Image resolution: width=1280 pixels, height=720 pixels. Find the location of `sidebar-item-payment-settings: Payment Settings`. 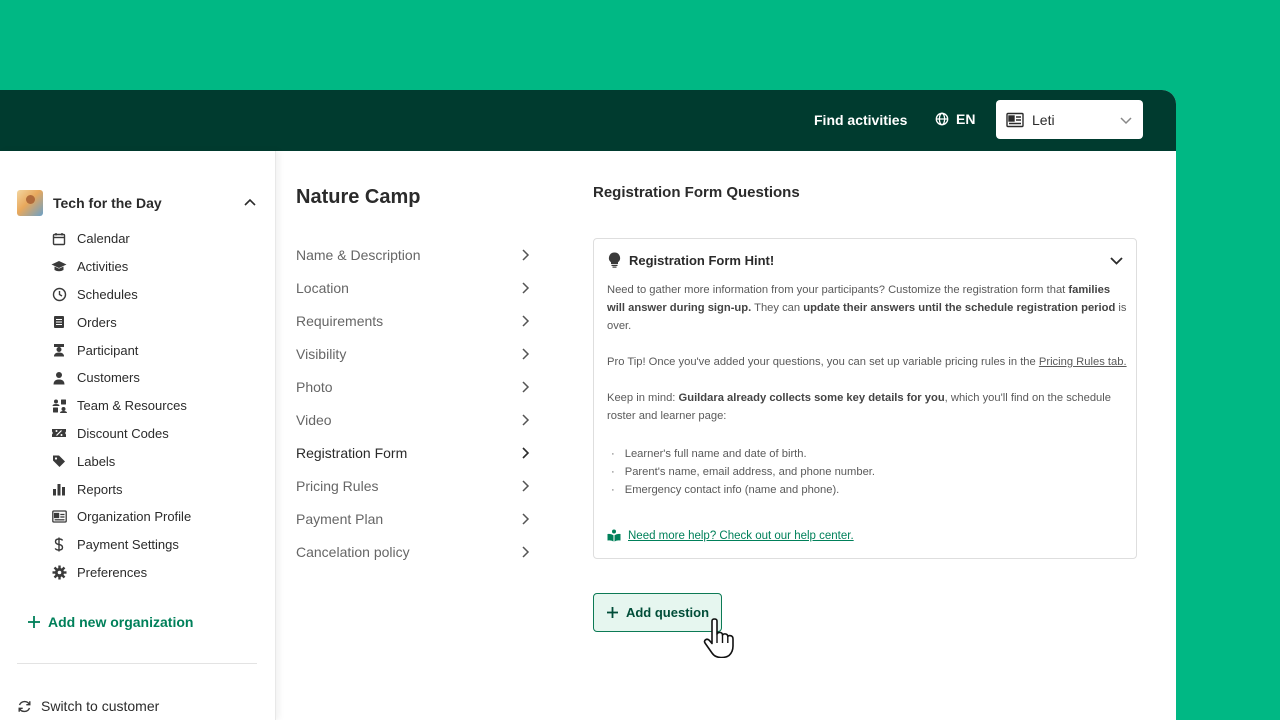

sidebar-item-payment-settings: Payment Settings is located at coordinates (120, 545).